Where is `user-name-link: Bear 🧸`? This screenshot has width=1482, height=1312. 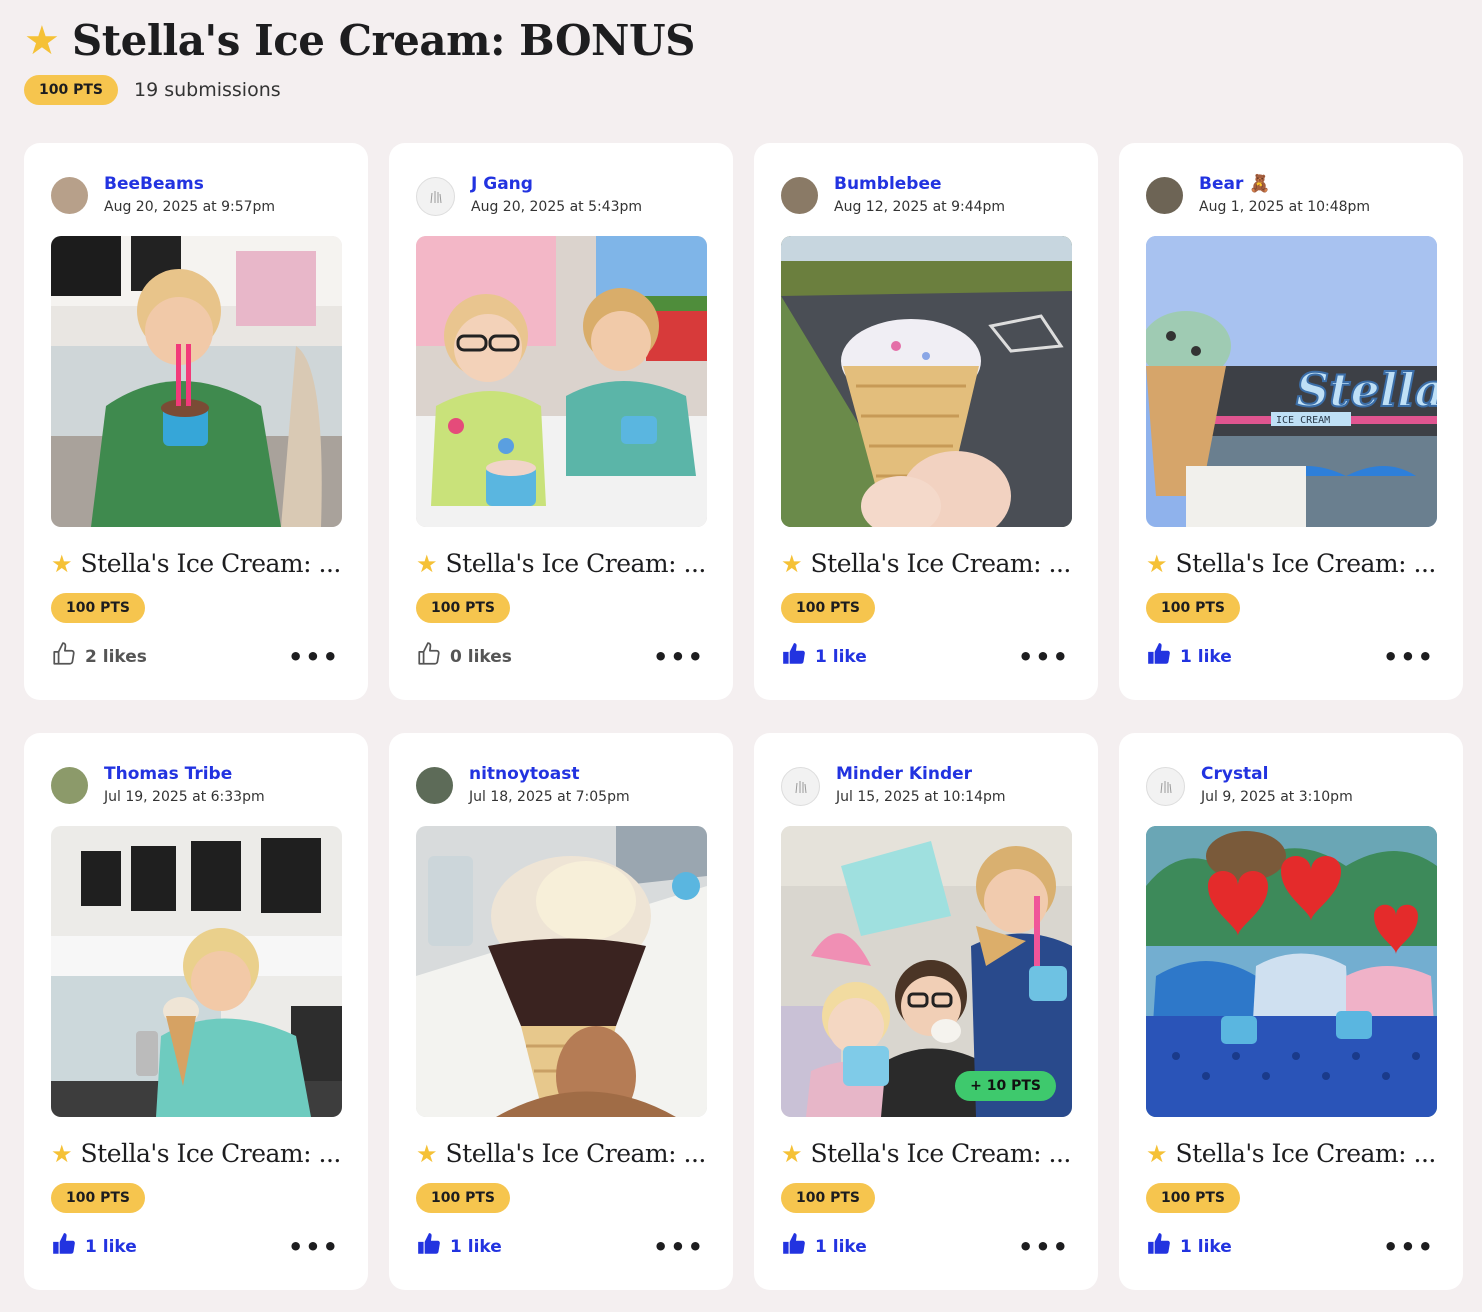
user-name-link: Bear 🧸 is located at coordinates (1284, 184).